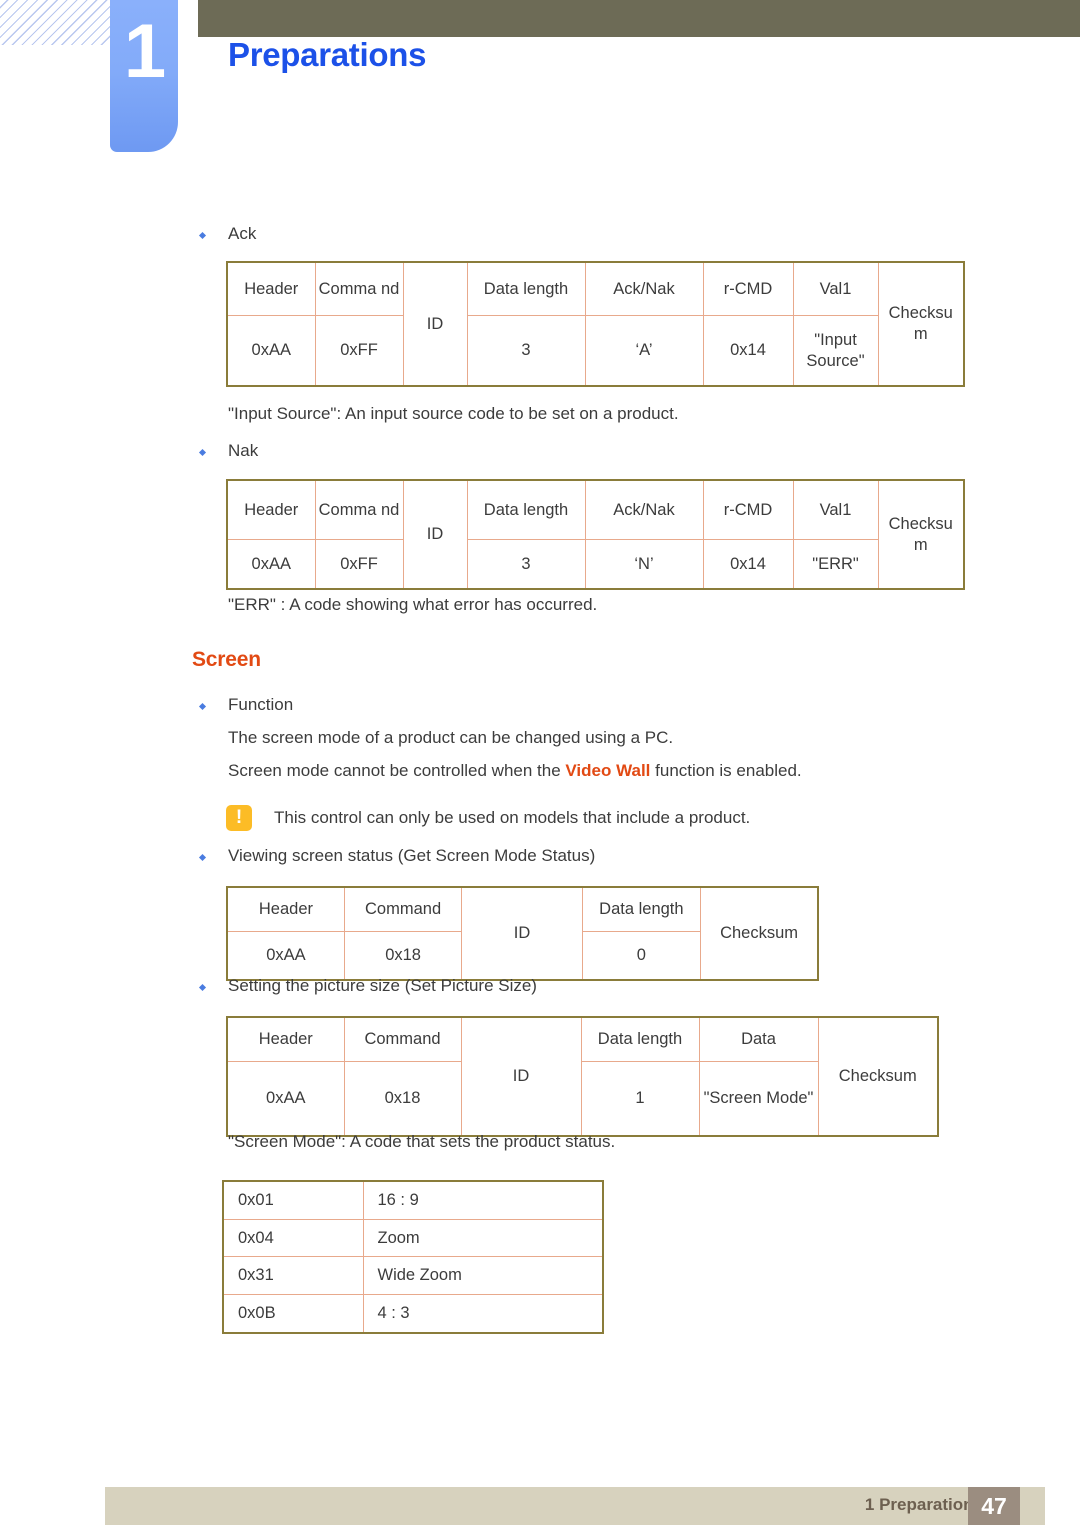 The height and width of the screenshot is (1527, 1080). I want to click on cell-mode-label: Wide Zoom, so click(483, 1275).